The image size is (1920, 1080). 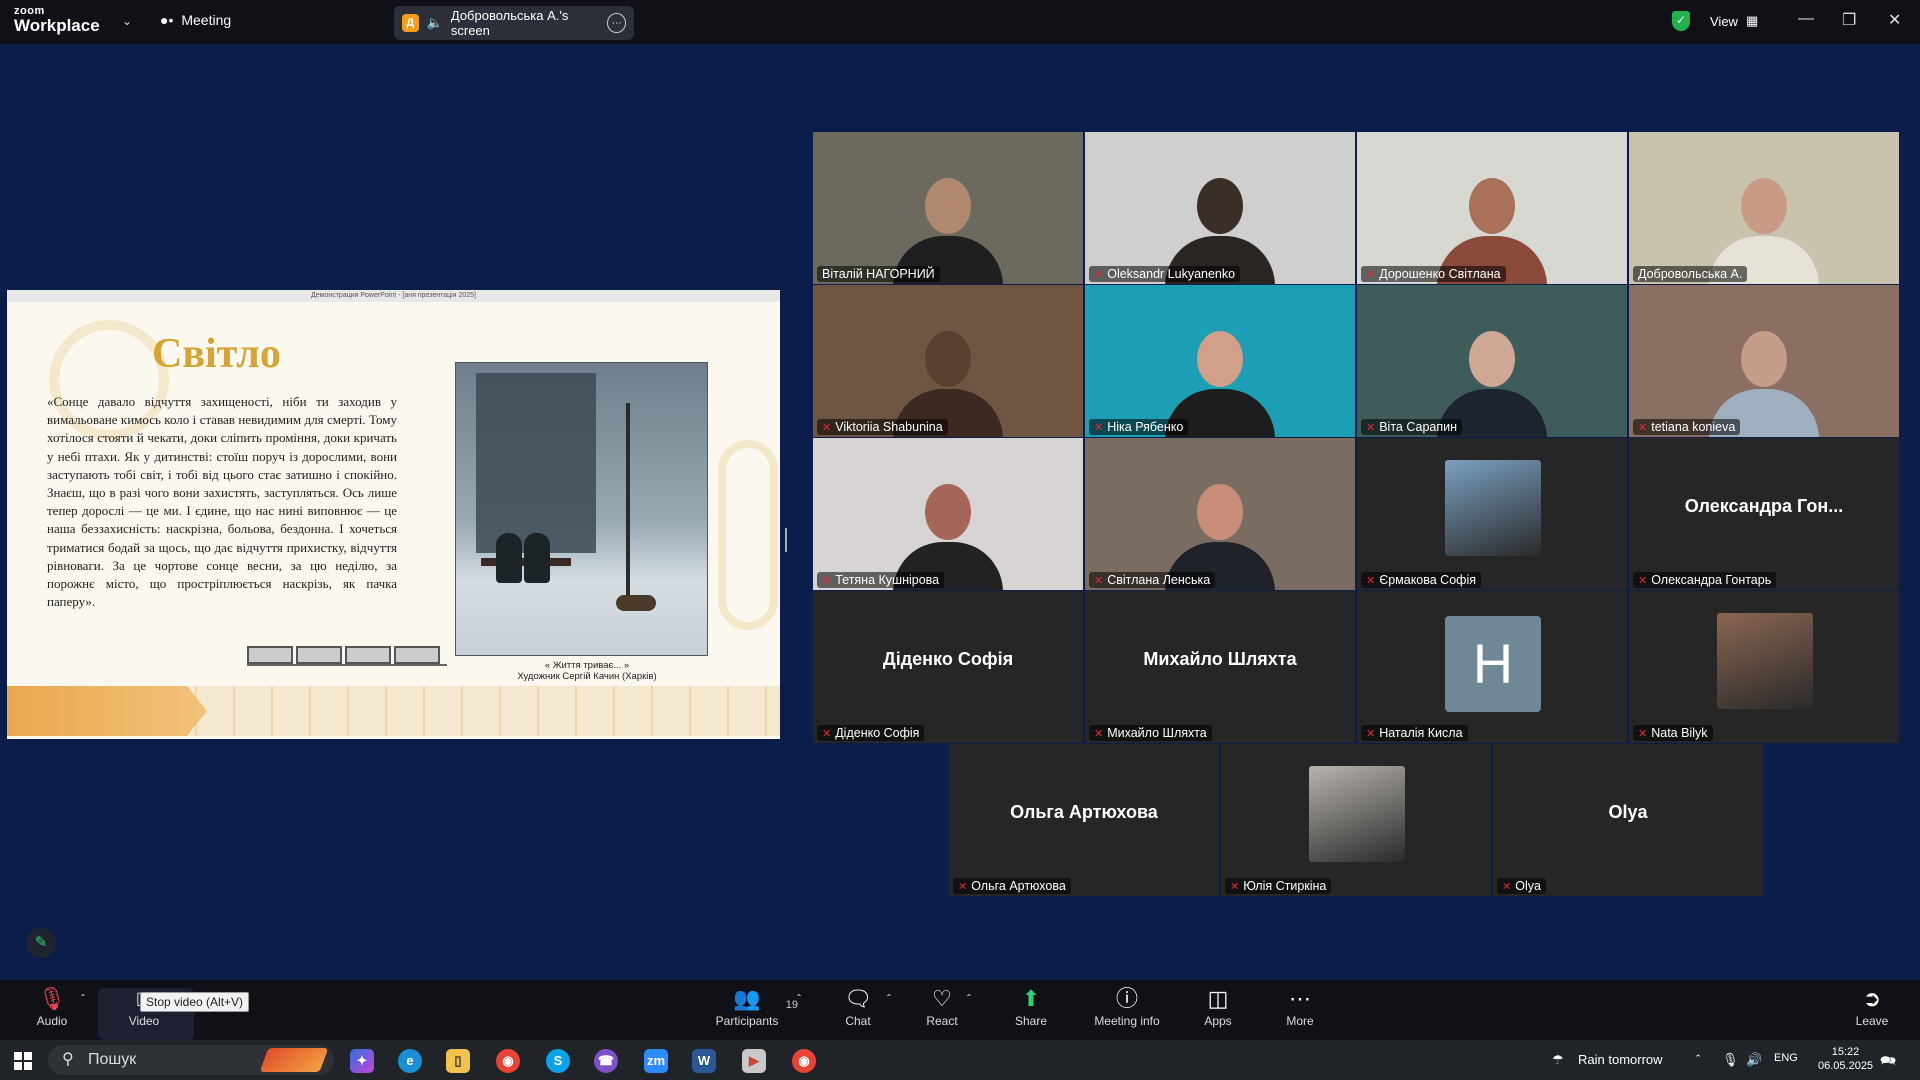 I want to click on participant-name-label: ✕ Дорошенко Світлана, so click(x=1433, y=274).